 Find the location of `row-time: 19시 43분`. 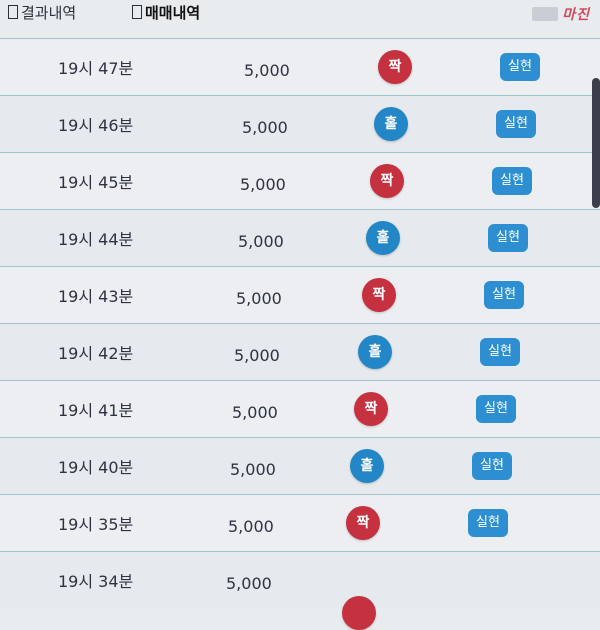

row-time: 19시 43분 is located at coordinates (96, 296).